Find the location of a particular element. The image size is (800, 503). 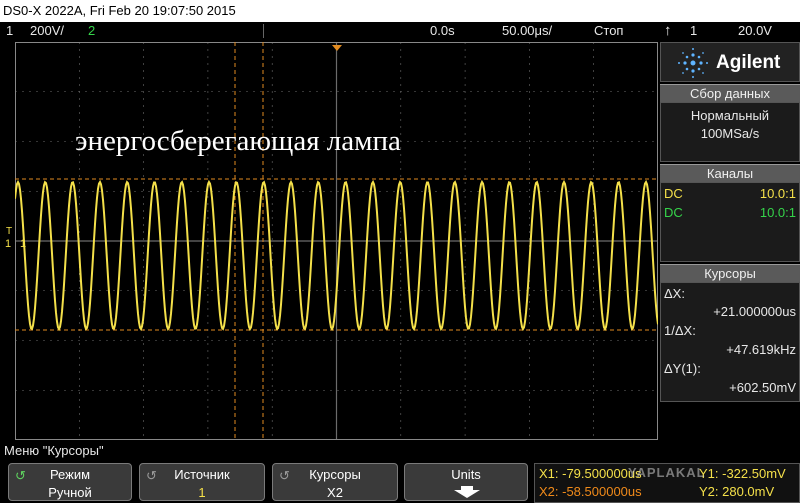

menu-title: Меню "Курсоры" is located at coordinates (54, 450).